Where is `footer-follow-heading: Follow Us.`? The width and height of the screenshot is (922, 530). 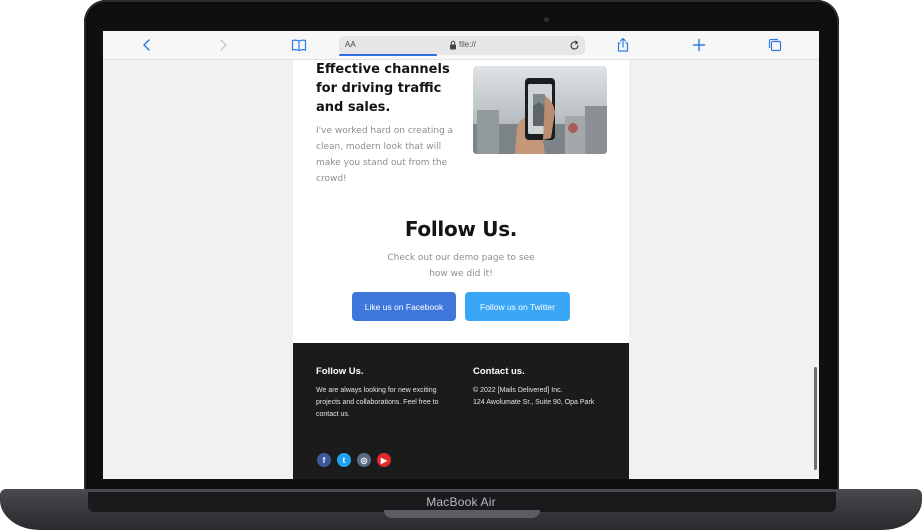 footer-follow-heading: Follow Us. is located at coordinates (340, 371).